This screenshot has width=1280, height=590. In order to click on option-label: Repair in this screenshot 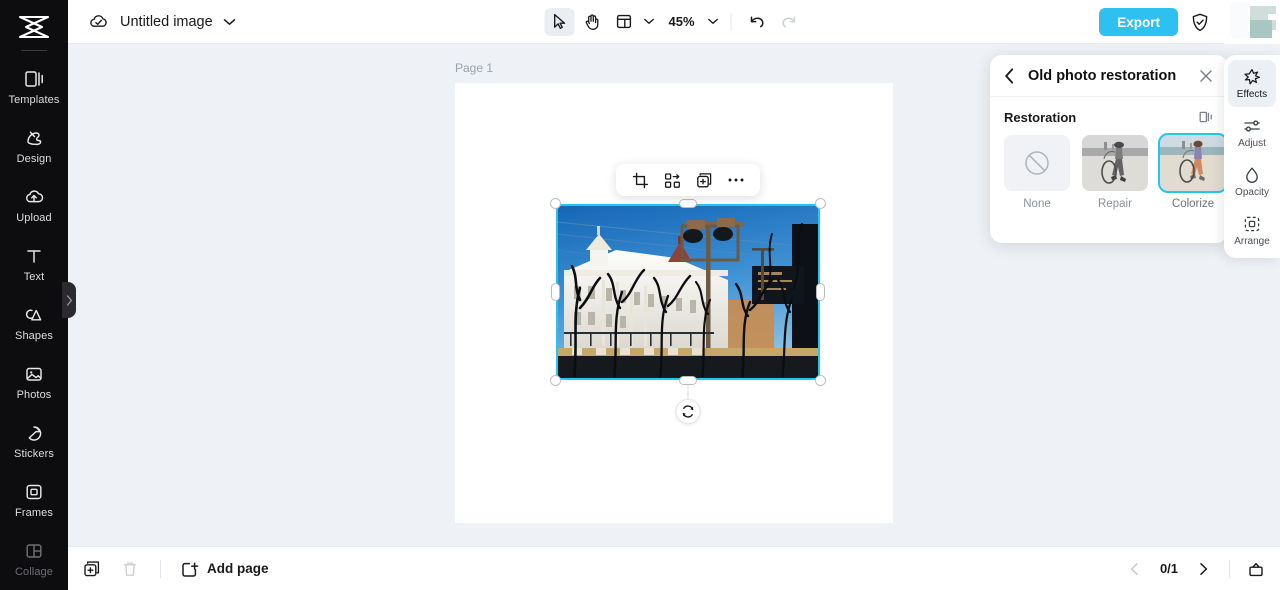, I will do `click(1115, 204)`.